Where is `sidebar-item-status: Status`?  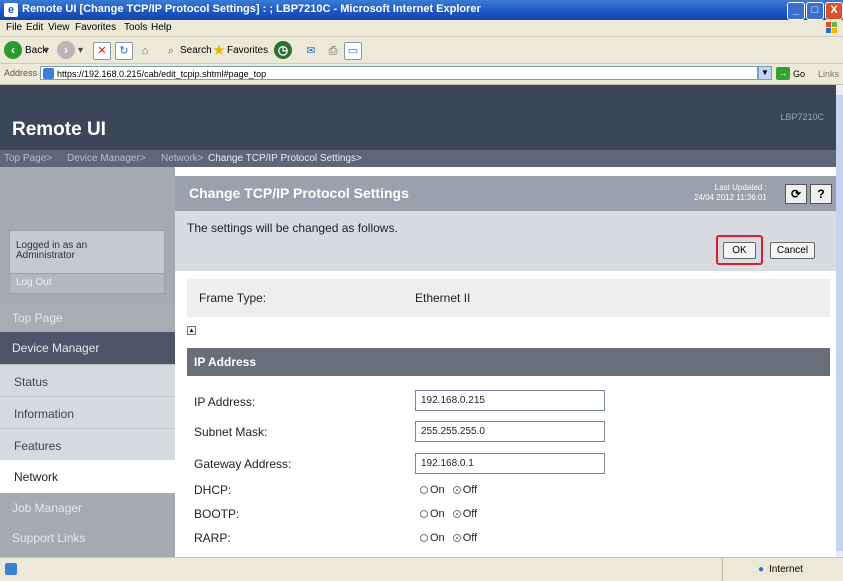
sidebar-item-status: Status is located at coordinates (87, 380).